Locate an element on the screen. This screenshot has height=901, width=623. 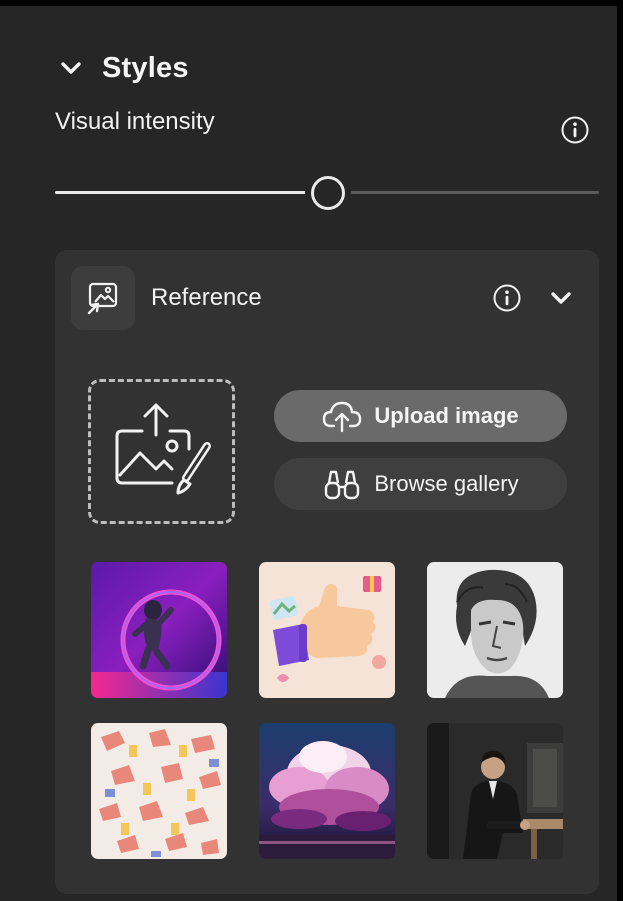
gallery-thumb-thumbs-up-3d is located at coordinates (327, 630).